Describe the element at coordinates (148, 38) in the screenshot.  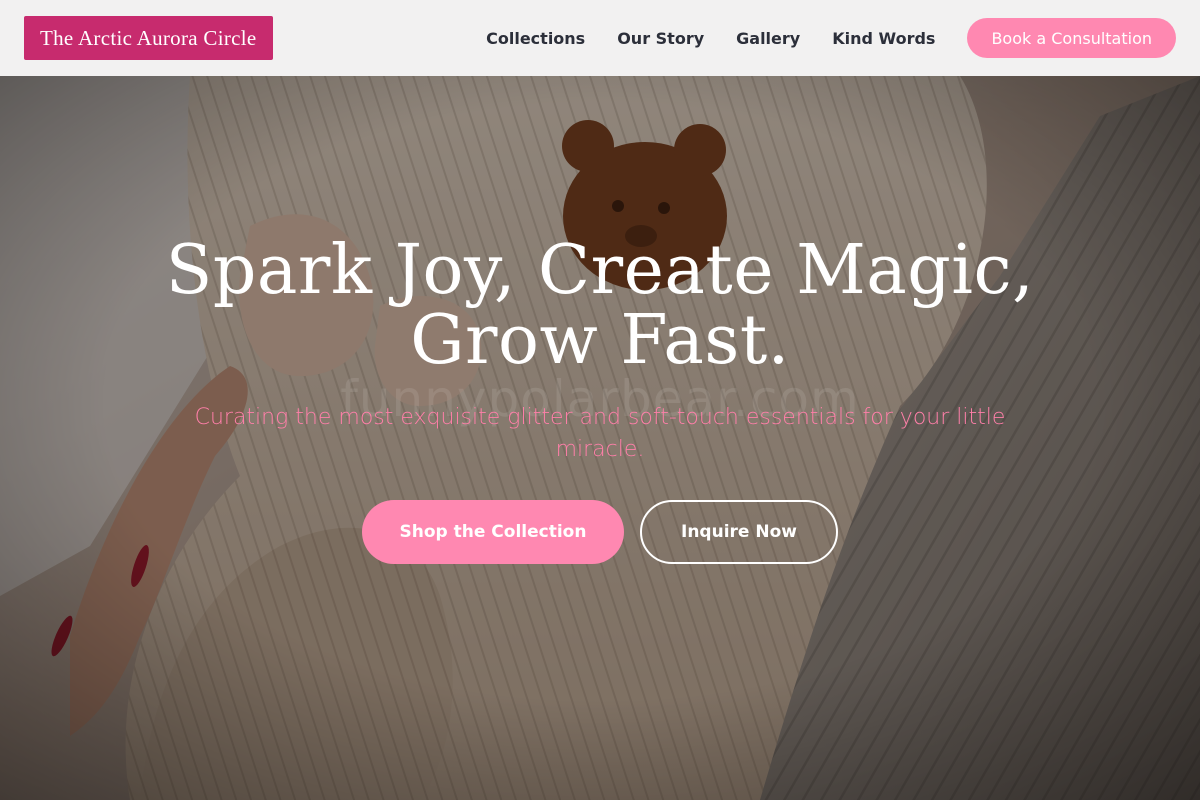
I see `brand-logo: The Arctic Aurora Circle` at that location.